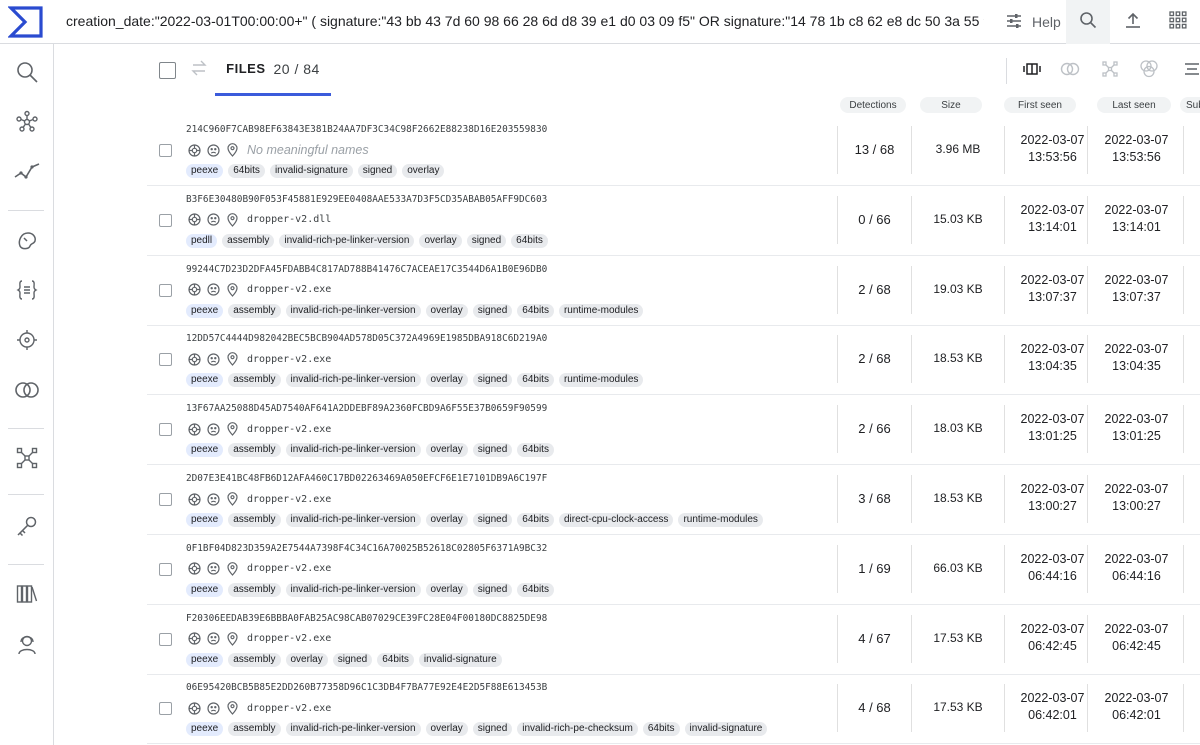  What do you see at coordinates (616, 520) in the screenshot?
I see `tag: direct-cpu-clock-access` at bounding box center [616, 520].